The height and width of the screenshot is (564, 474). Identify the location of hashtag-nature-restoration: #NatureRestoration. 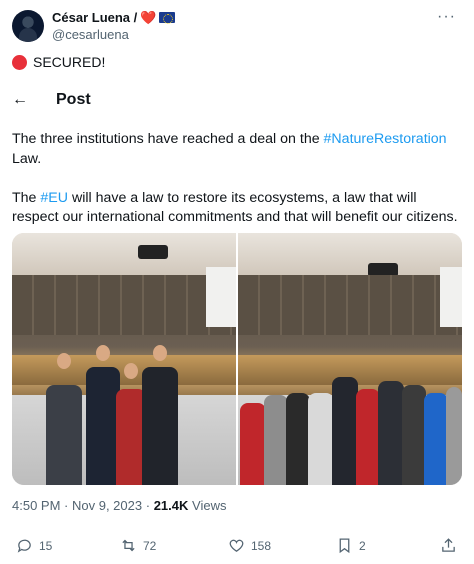
(385, 139).